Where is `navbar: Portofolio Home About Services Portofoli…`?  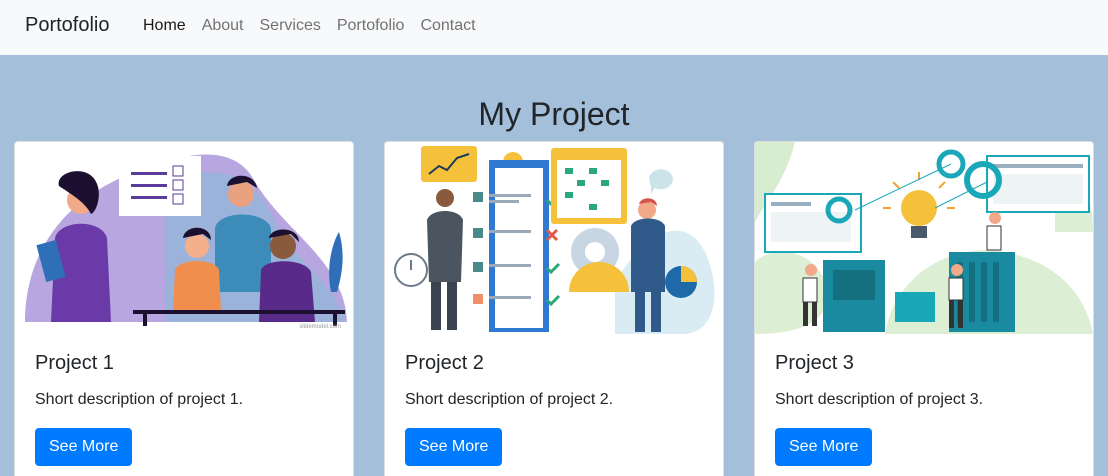 navbar: Portofolio Home About Services Portofoli… is located at coordinates (554, 27).